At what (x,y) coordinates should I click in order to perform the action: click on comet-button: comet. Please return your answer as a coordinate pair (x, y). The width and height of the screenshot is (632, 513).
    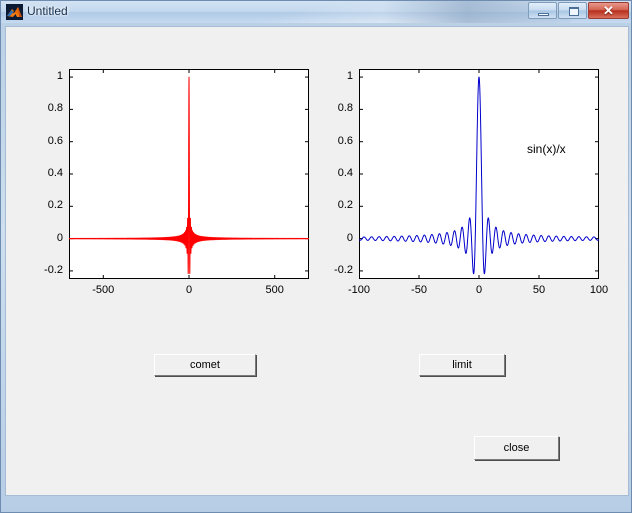
    Looking at the image, I should click on (205, 365).